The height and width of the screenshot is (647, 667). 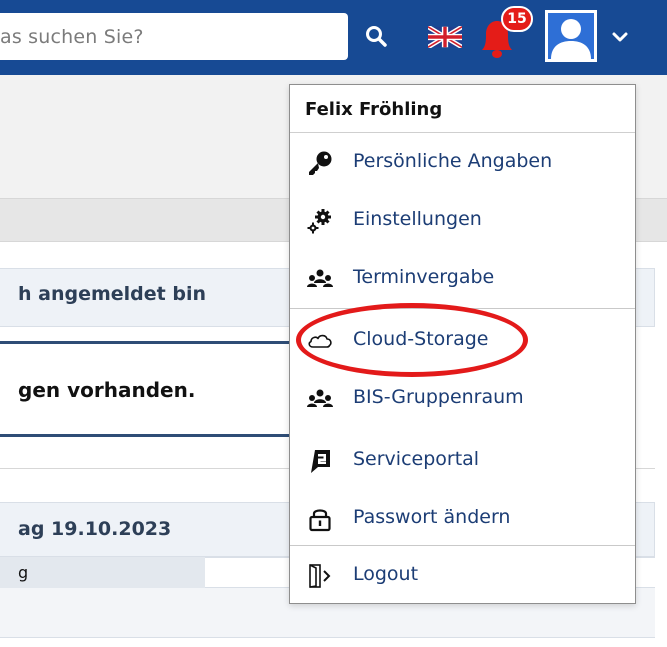 I want to click on card-title: ag 19.10.2023, so click(x=95, y=529).